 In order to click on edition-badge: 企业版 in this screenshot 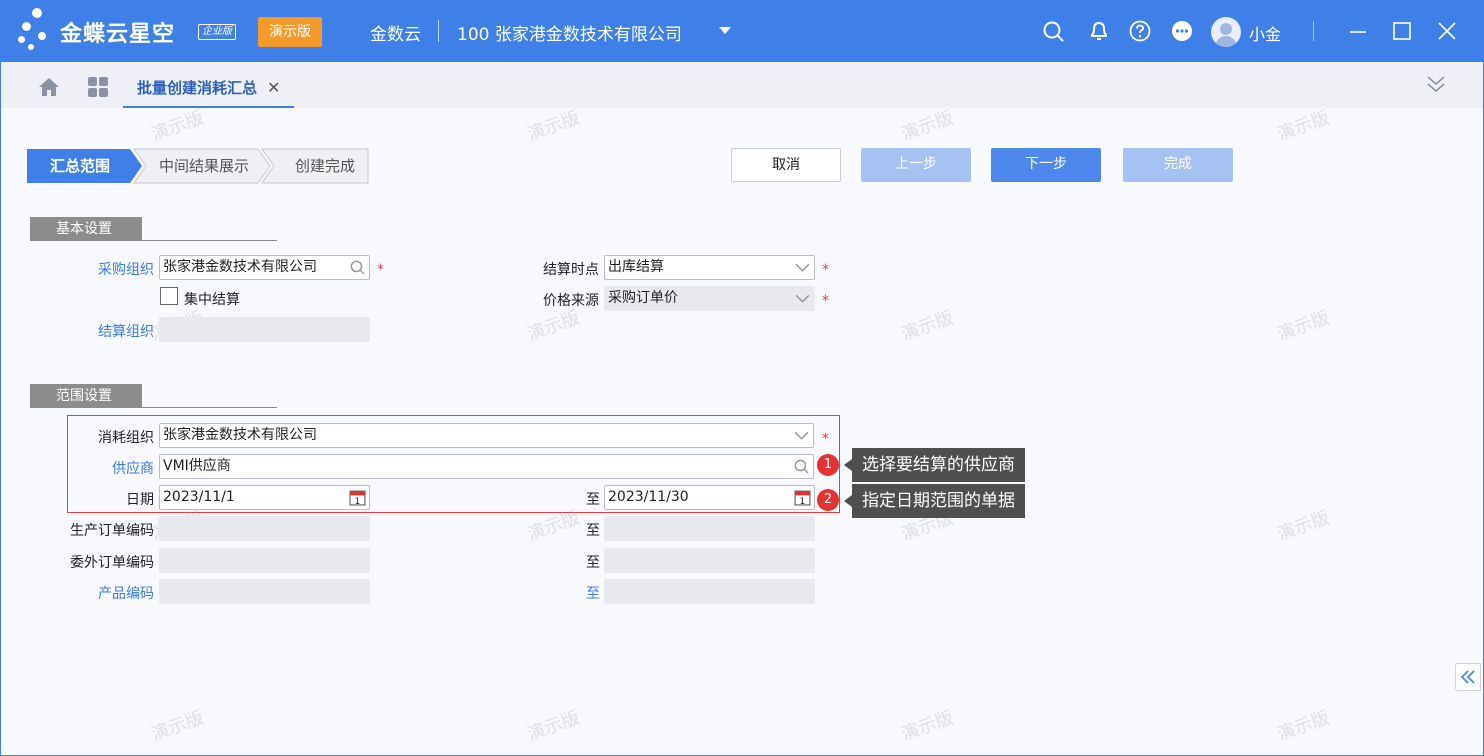, I will do `click(217, 32)`.